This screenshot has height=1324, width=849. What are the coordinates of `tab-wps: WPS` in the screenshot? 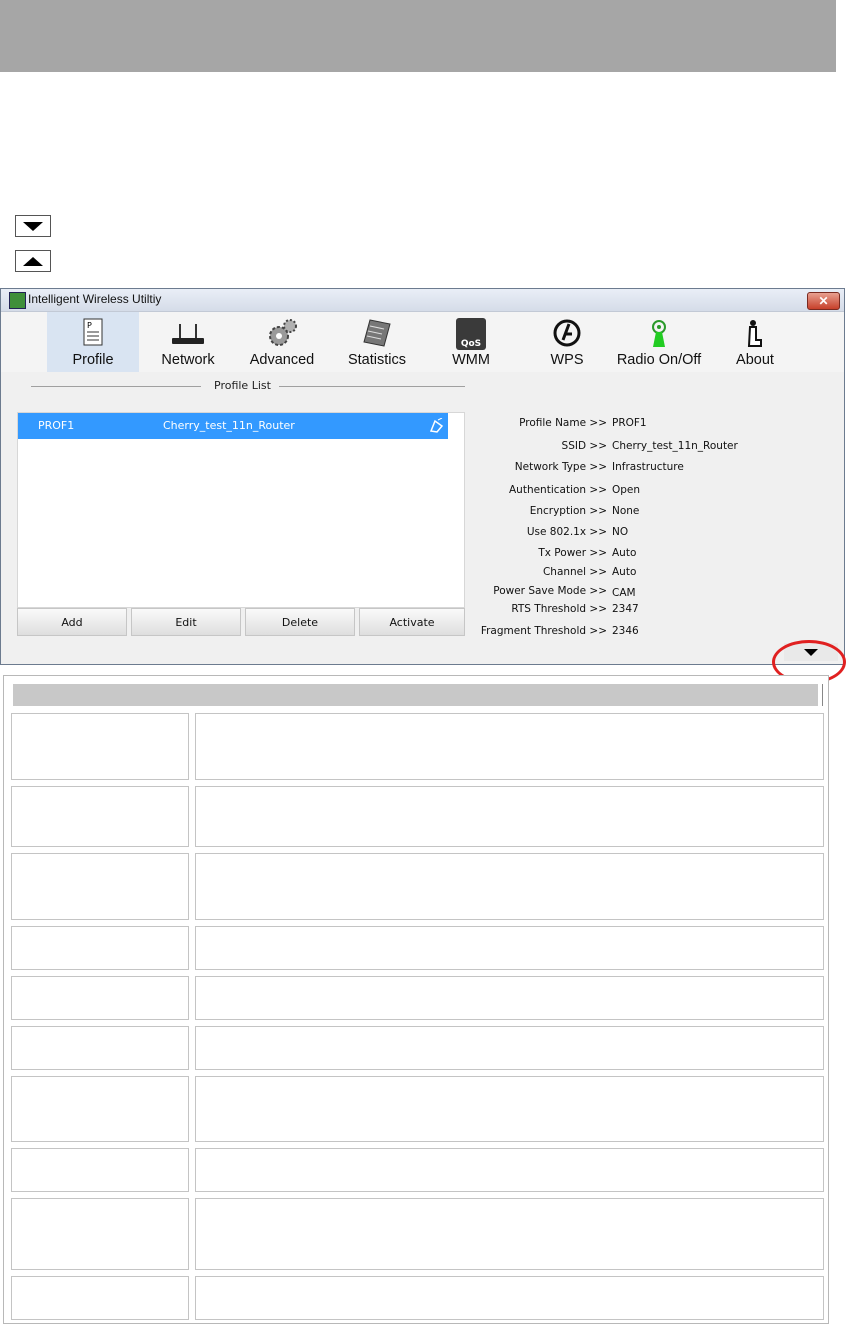 It's located at (567, 342).